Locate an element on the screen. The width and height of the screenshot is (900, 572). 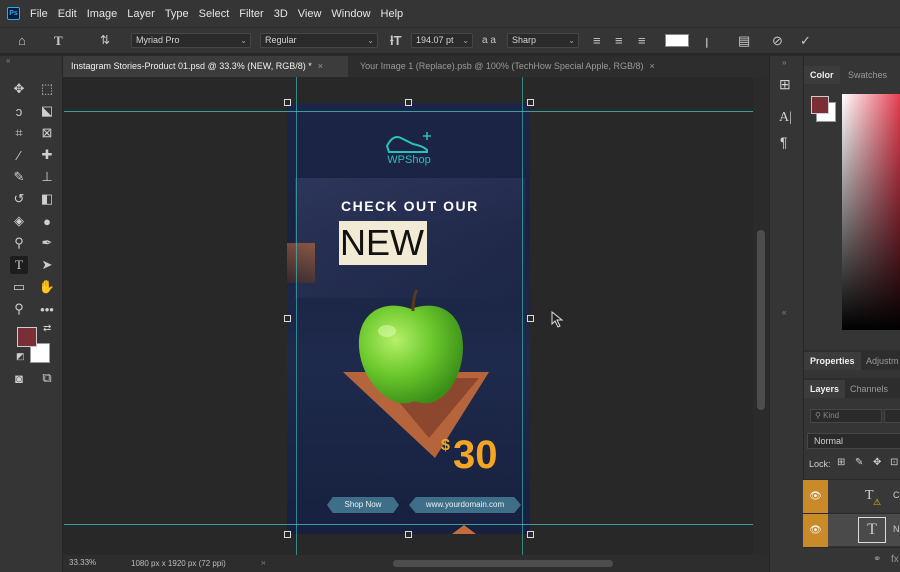
blend-mode-select: Normal is located at coordinates (853, 441).